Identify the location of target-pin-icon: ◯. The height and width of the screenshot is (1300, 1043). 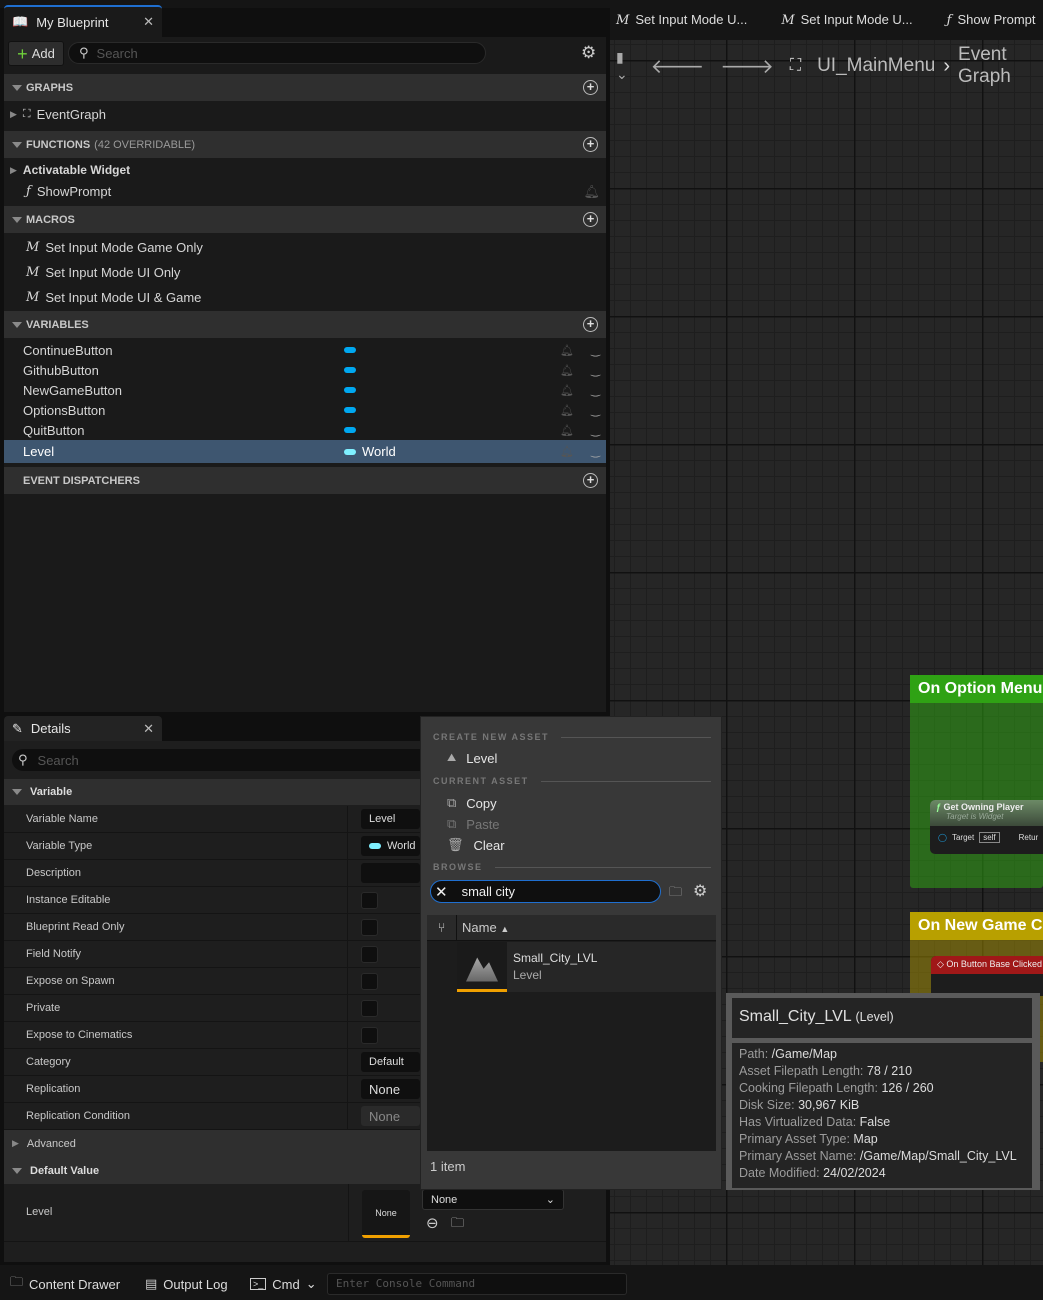
(942, 837).